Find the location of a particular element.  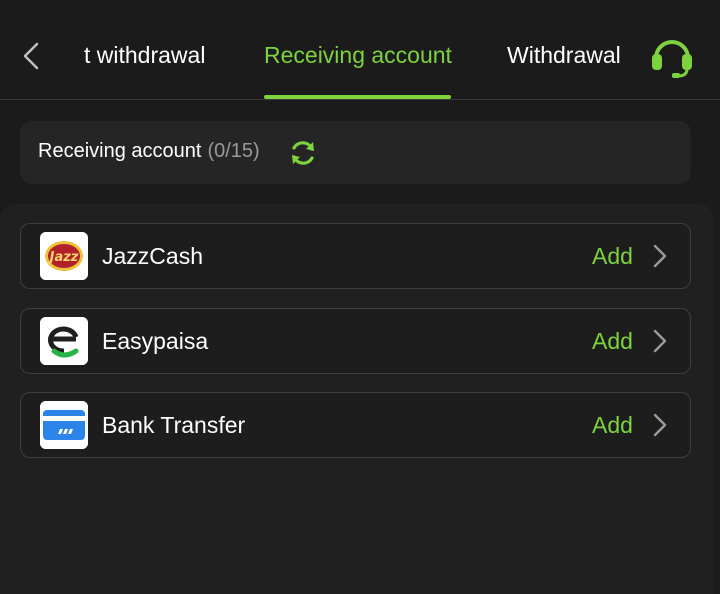

account-name: JazzCash is located at coordinates (152, 256).